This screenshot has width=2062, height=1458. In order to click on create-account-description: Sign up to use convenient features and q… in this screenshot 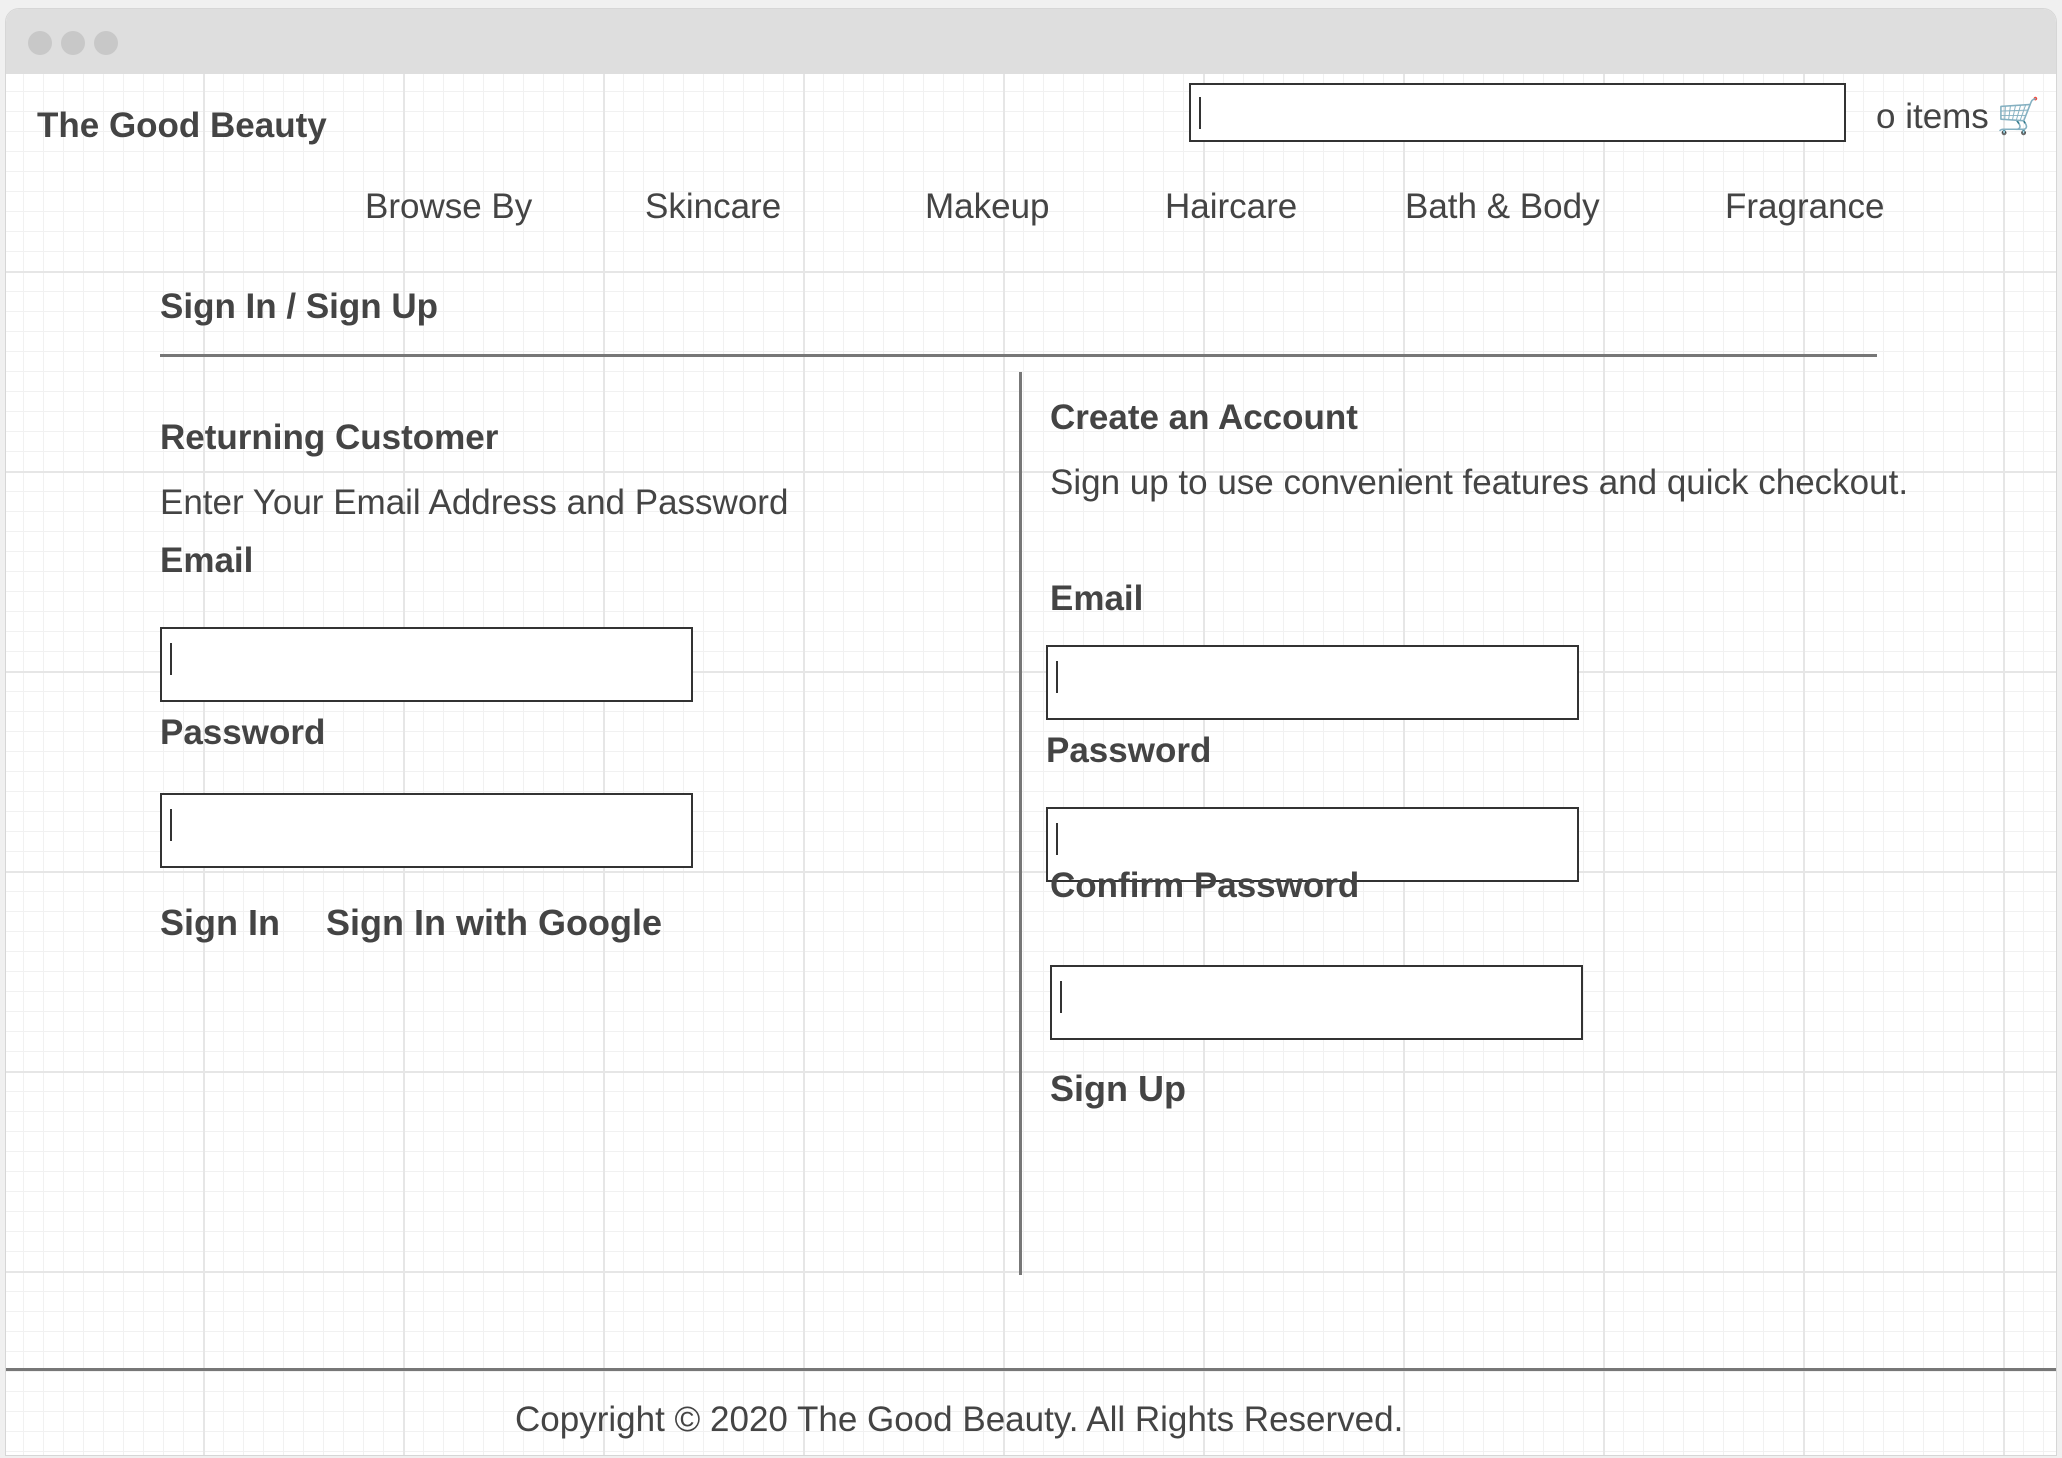, I will do `click(1479, 482)`.